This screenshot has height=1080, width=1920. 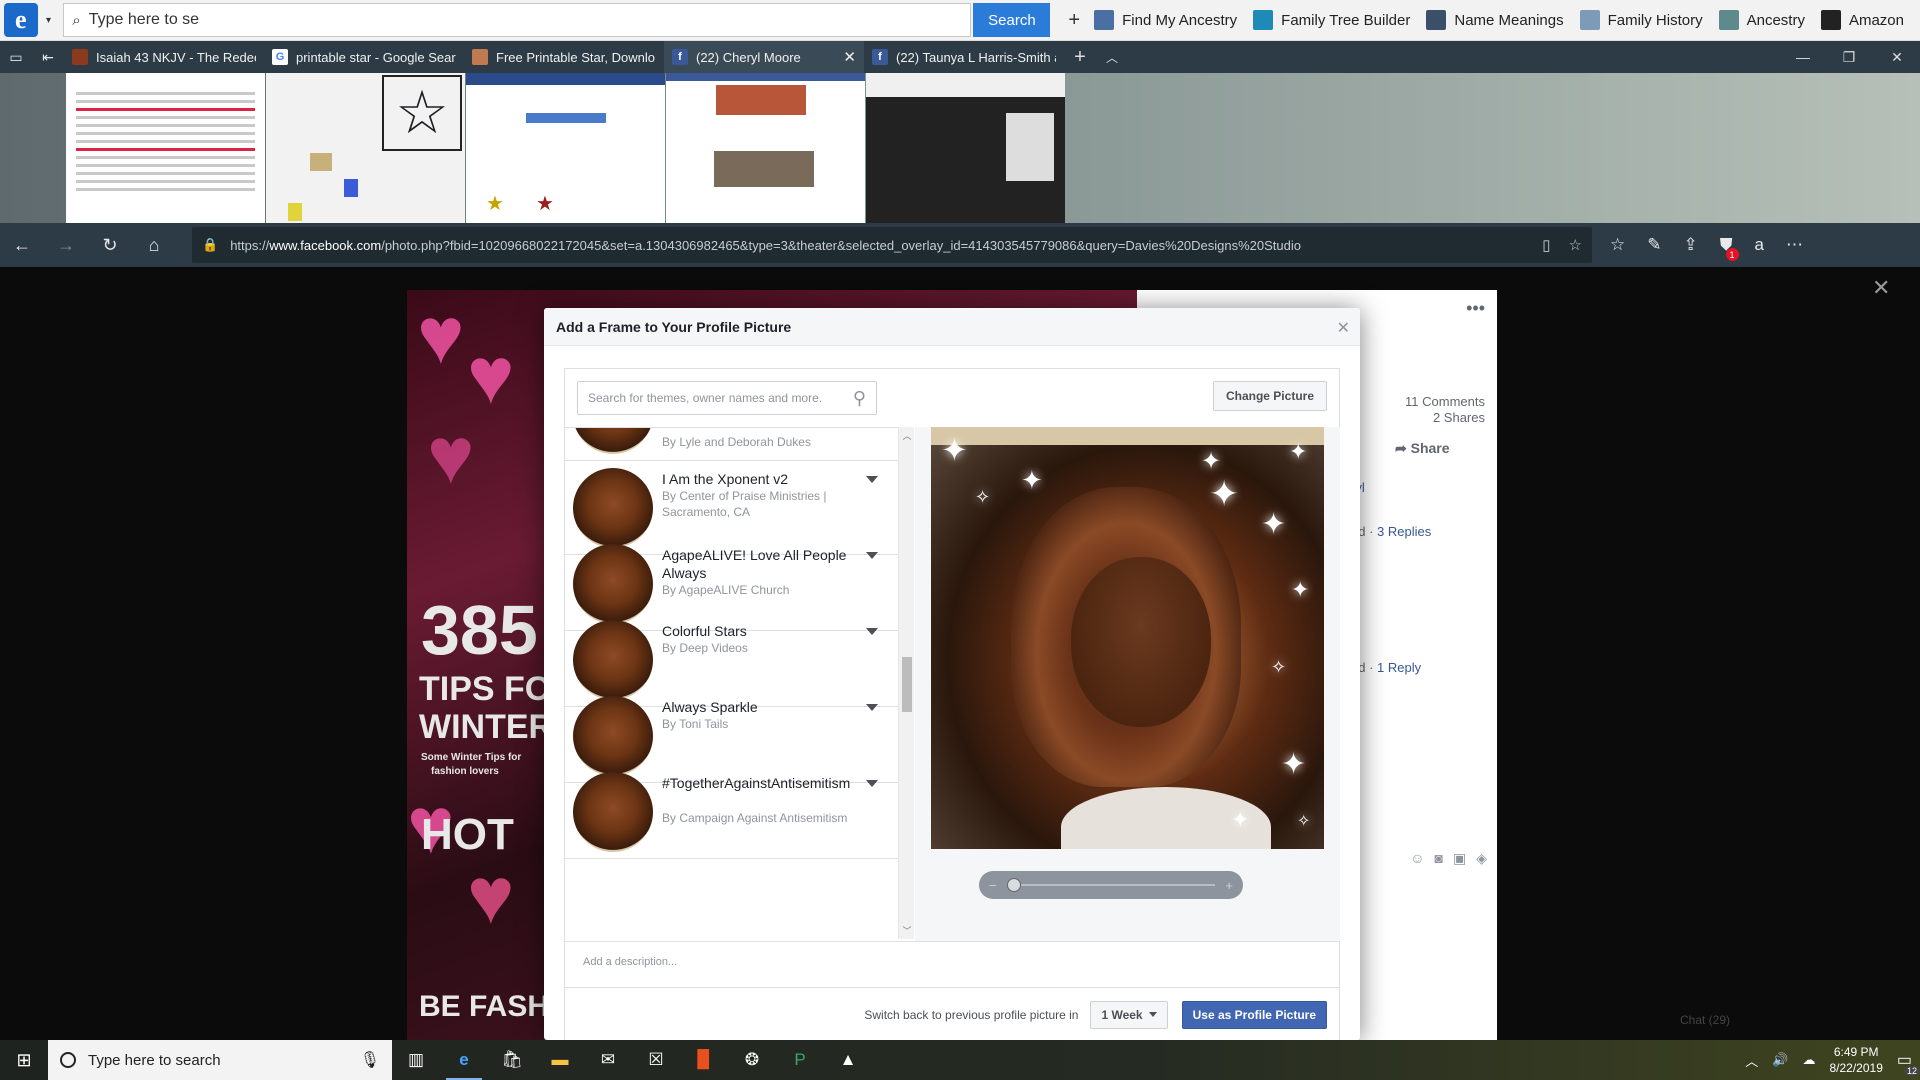 I want to click on favorite-link: Amazon, so click(x=1862, y=20).